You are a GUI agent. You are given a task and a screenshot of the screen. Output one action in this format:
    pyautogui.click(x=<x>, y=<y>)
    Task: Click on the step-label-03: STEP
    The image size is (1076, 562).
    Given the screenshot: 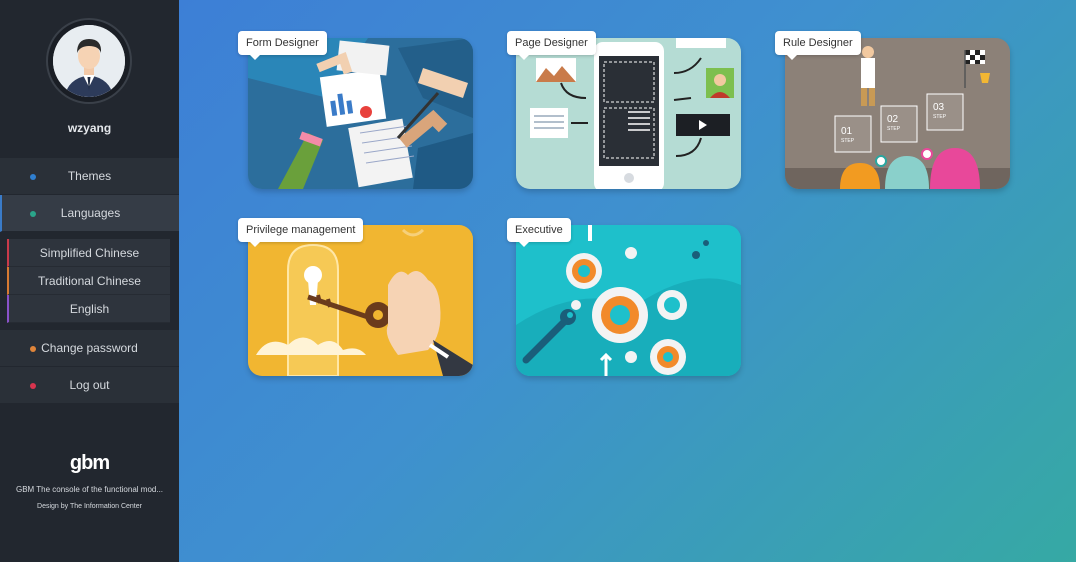 What is the action you would take?
    pyautogui.click(x=940, y=117)
    